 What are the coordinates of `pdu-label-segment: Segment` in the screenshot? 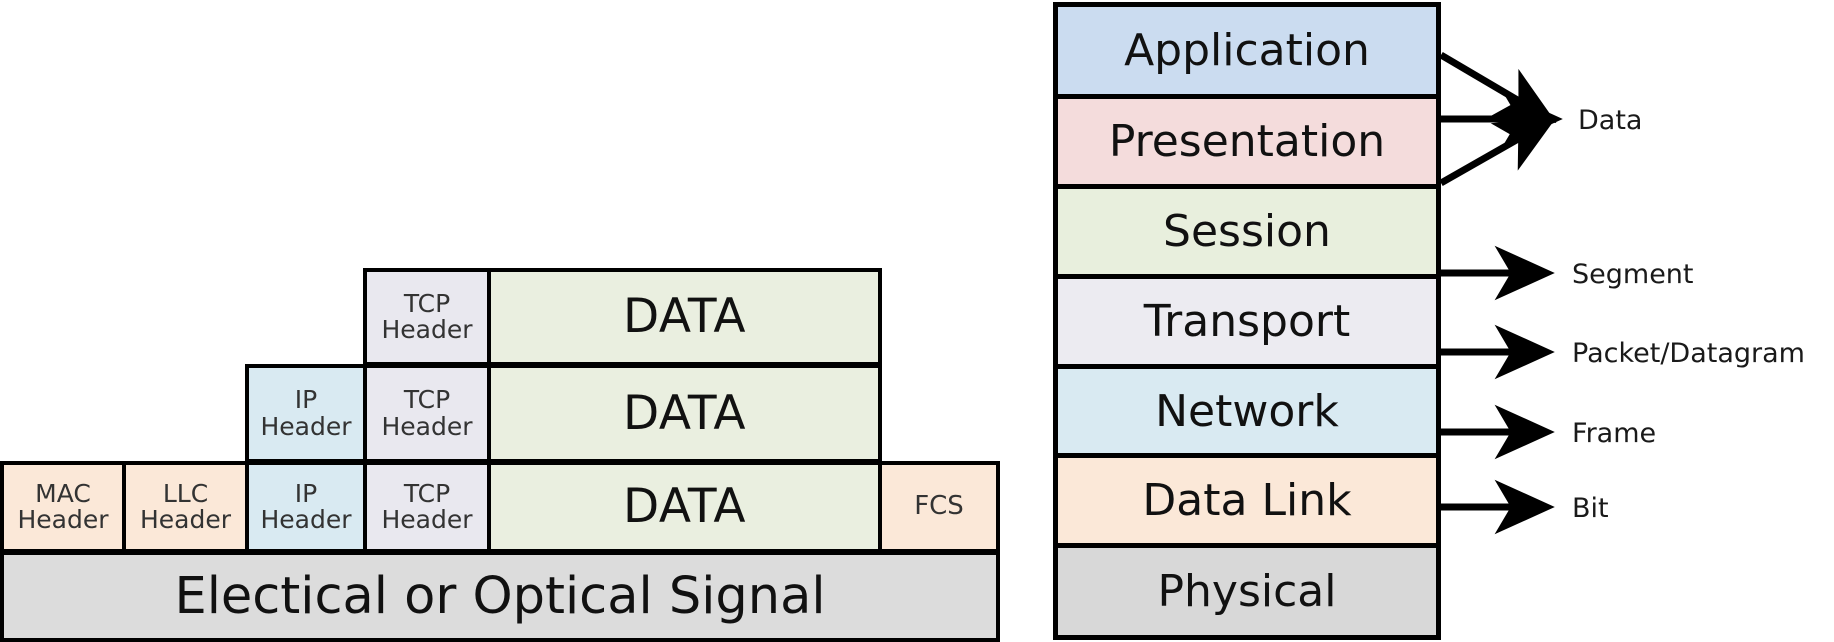 It's located at (1633, 274).